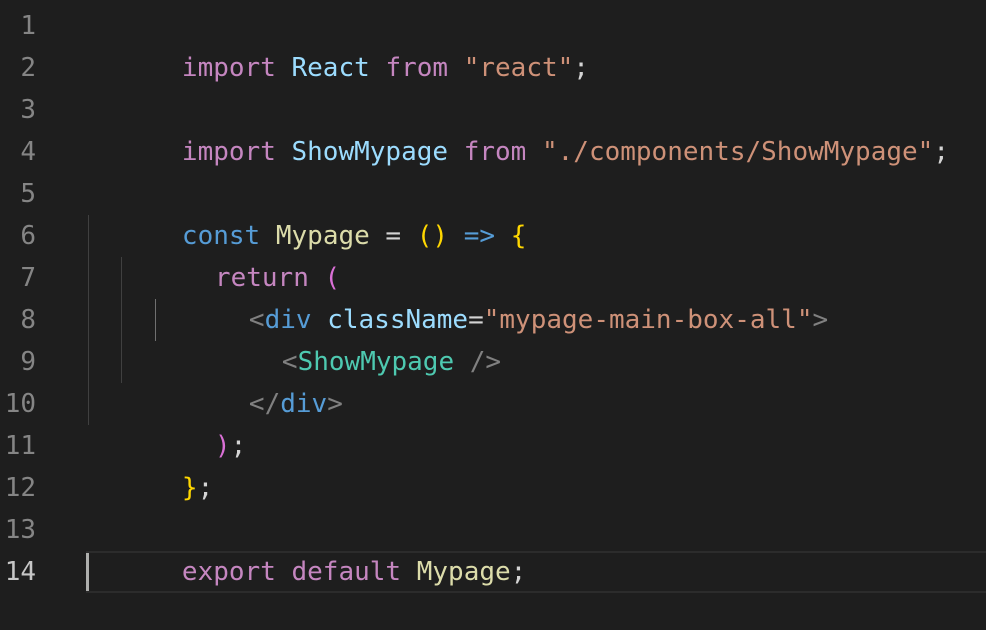 This screenshot has height=630, width=986. What do you see at coordinates (264, 404) in the screenshot?
I see `closing-tag-open: </` at bounding box center [264, 404].